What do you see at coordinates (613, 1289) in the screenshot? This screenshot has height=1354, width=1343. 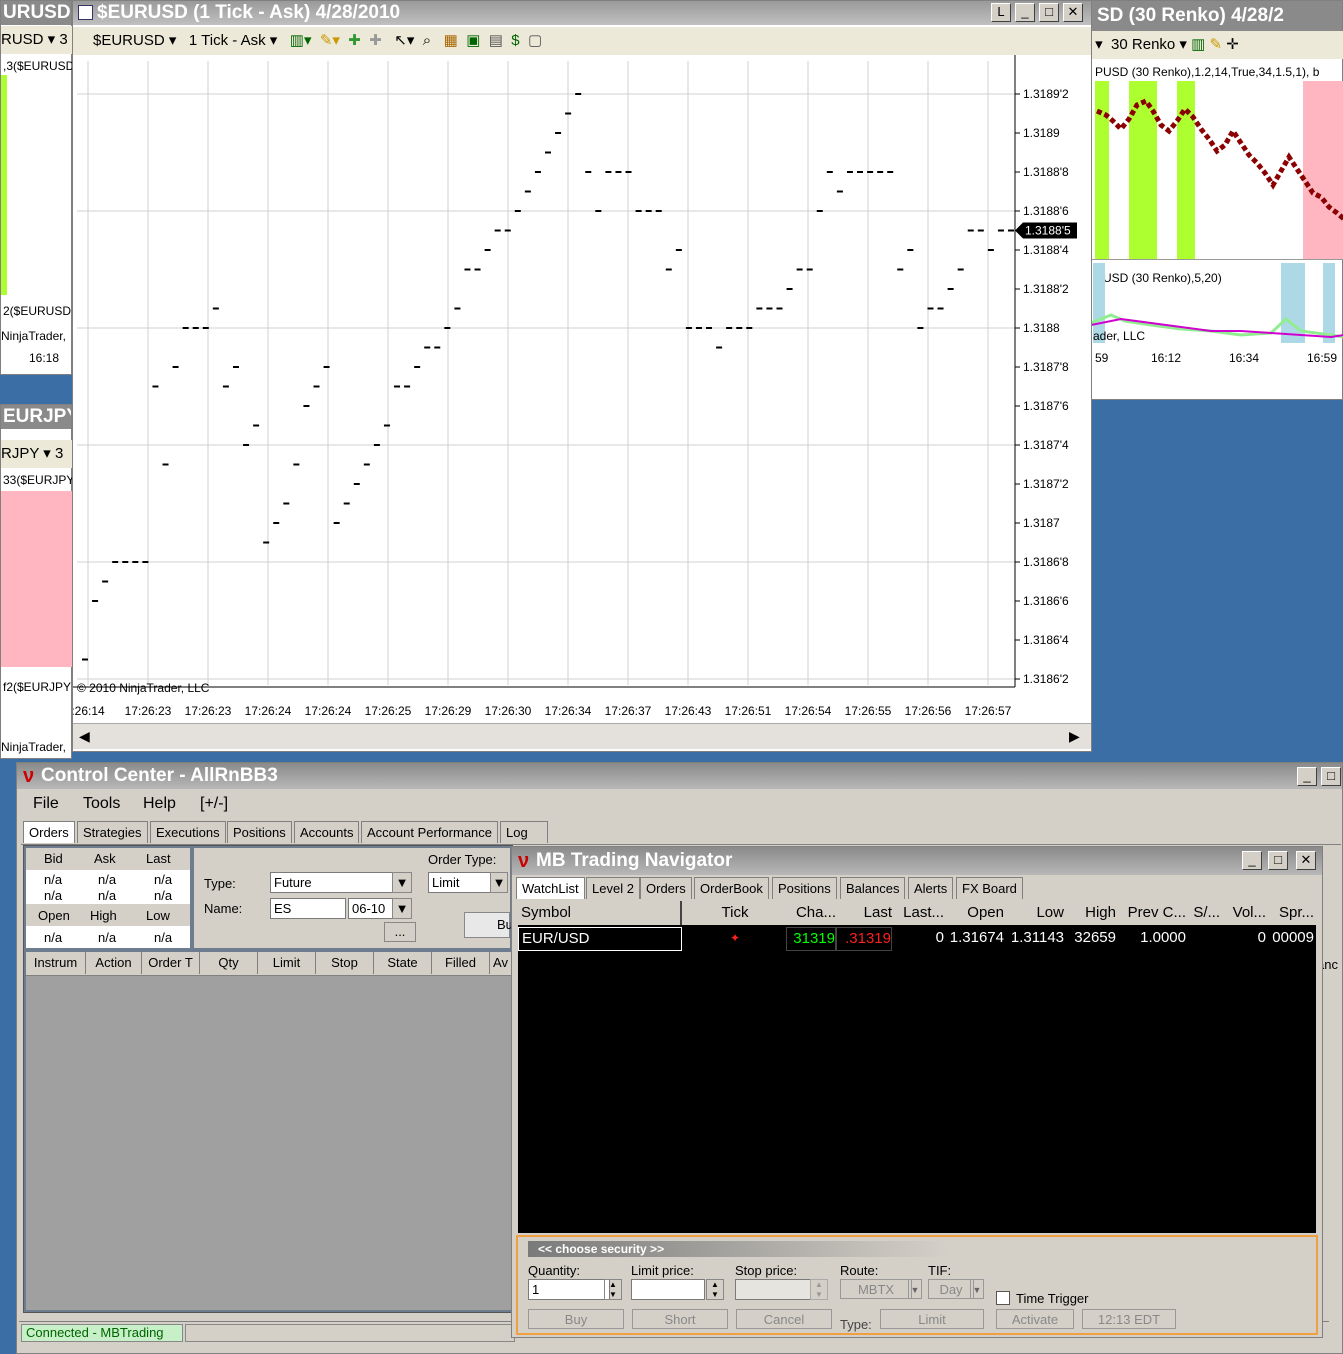 I see `quantity-stepper: ▲ ▼` at bounding box center [613, 1289].